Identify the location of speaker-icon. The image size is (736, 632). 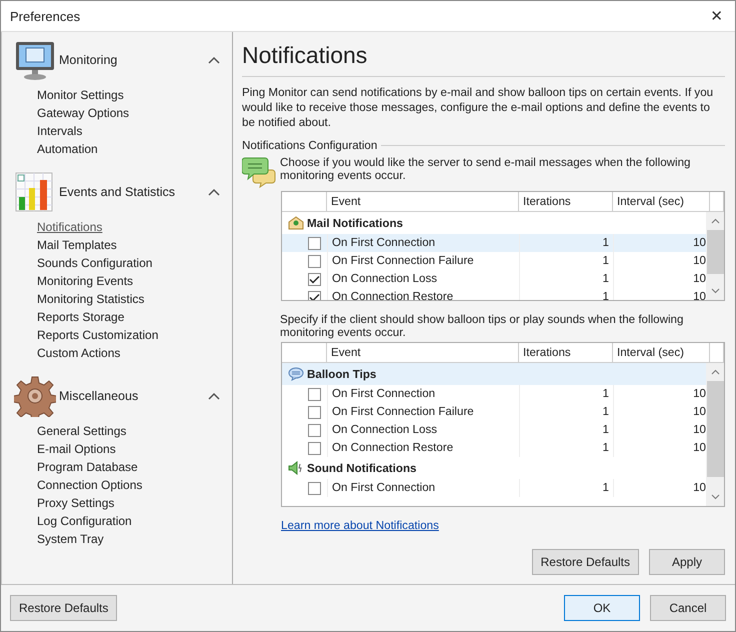
(296, 468).